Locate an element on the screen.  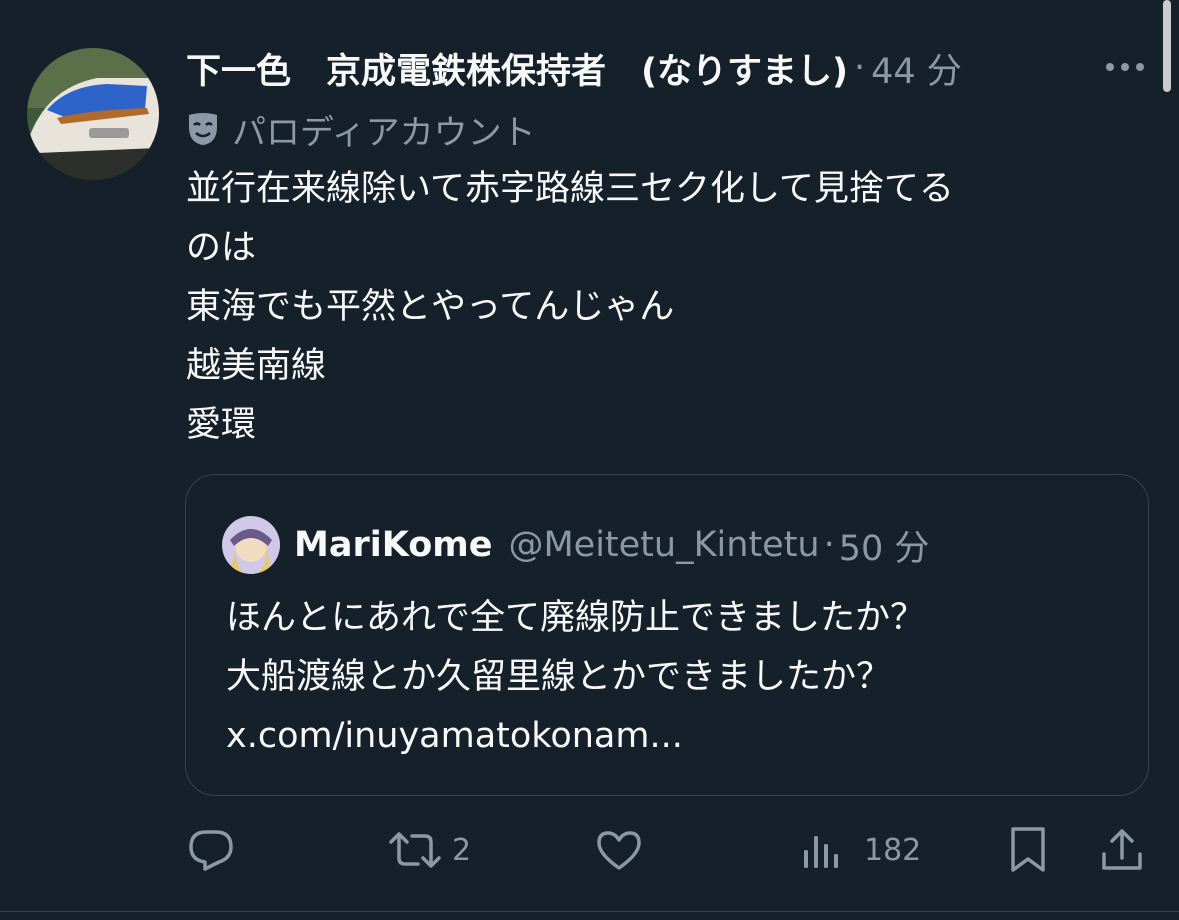
tweet-header: 下一色 京成電鉄株保持者 (なりすまし) · 44 分 is located at coordinates (574, 68).